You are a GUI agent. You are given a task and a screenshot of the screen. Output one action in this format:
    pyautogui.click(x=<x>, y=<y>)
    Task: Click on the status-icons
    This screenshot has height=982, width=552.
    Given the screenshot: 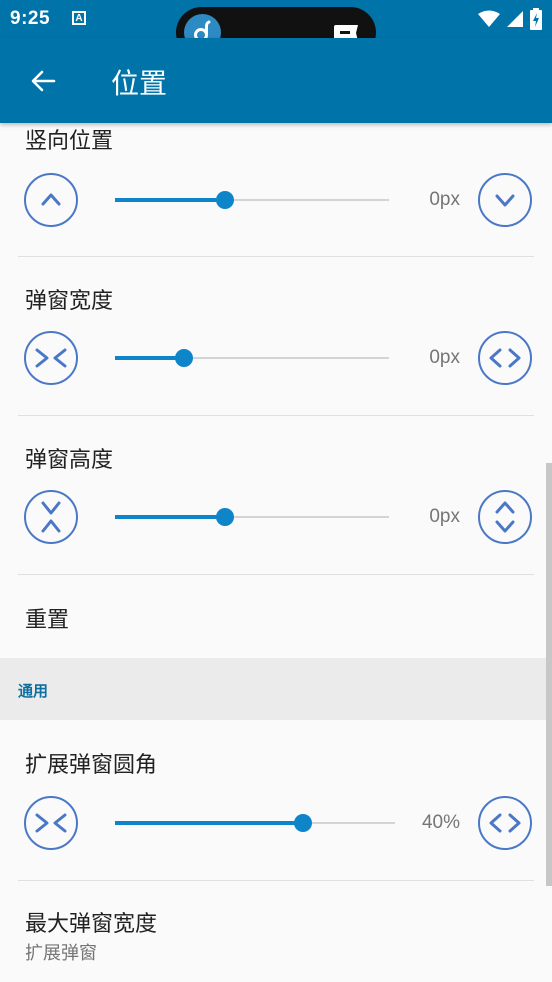 What is the action you would take?
    pyautogui.click(x=510, y=19)
    